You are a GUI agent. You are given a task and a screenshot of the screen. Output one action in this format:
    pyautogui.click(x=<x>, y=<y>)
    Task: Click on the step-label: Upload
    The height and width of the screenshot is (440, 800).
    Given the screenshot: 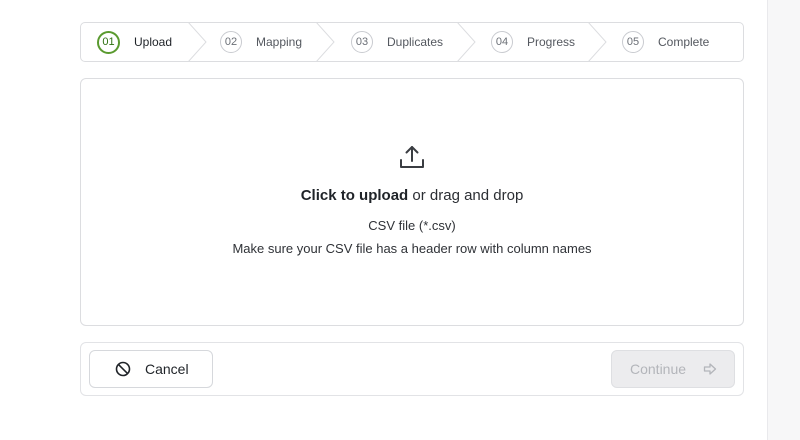 What is the action you would take?
    pyautogui.click(x=153, y=42)
    